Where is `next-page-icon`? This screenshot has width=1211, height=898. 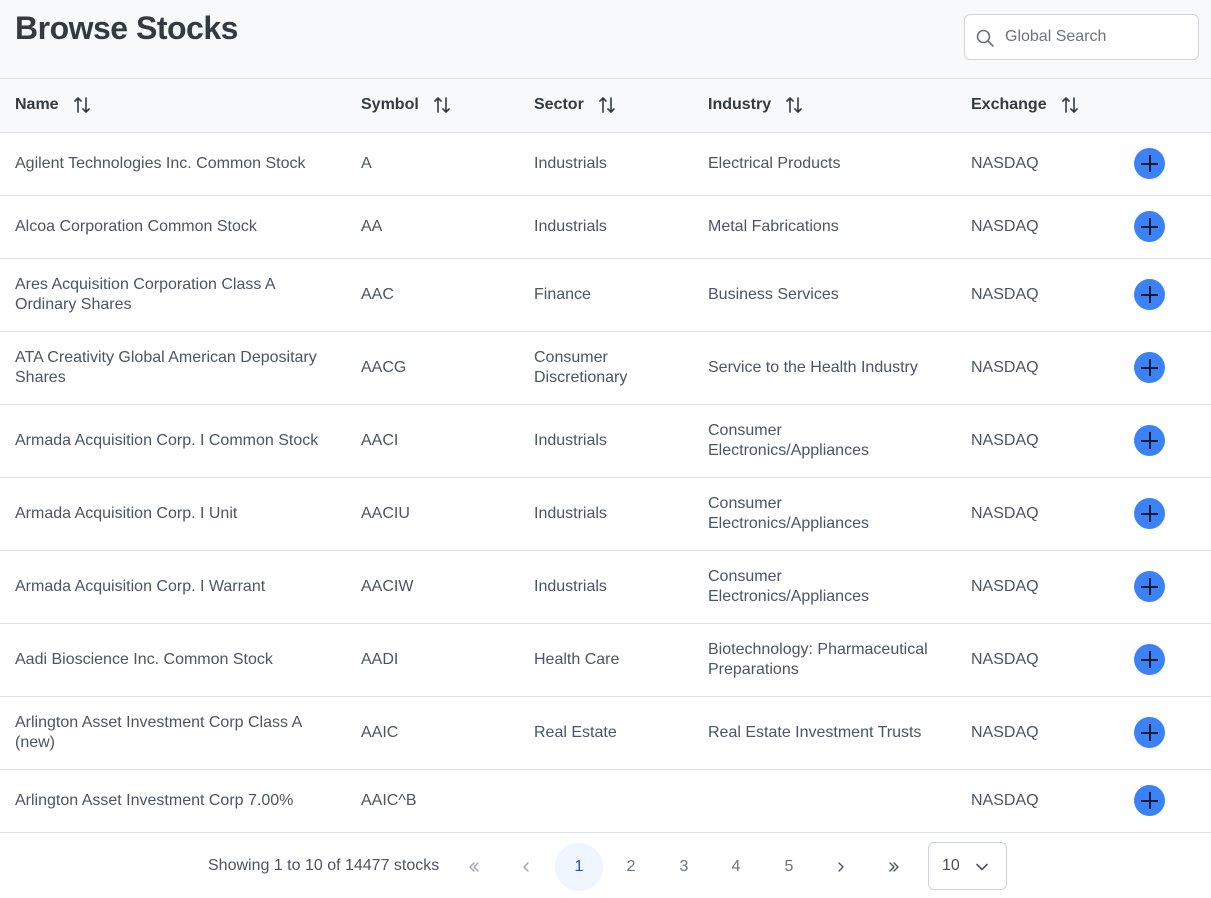
next-page-icon is located at coordinates (841, 867).